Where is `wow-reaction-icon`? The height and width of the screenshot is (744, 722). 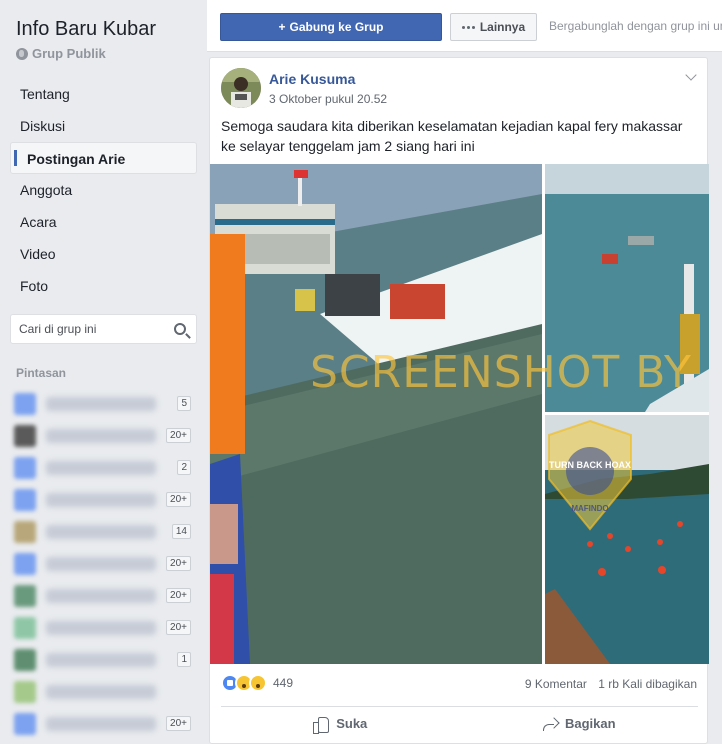
wow-reaction-icon is located at coordinates (258, 683).